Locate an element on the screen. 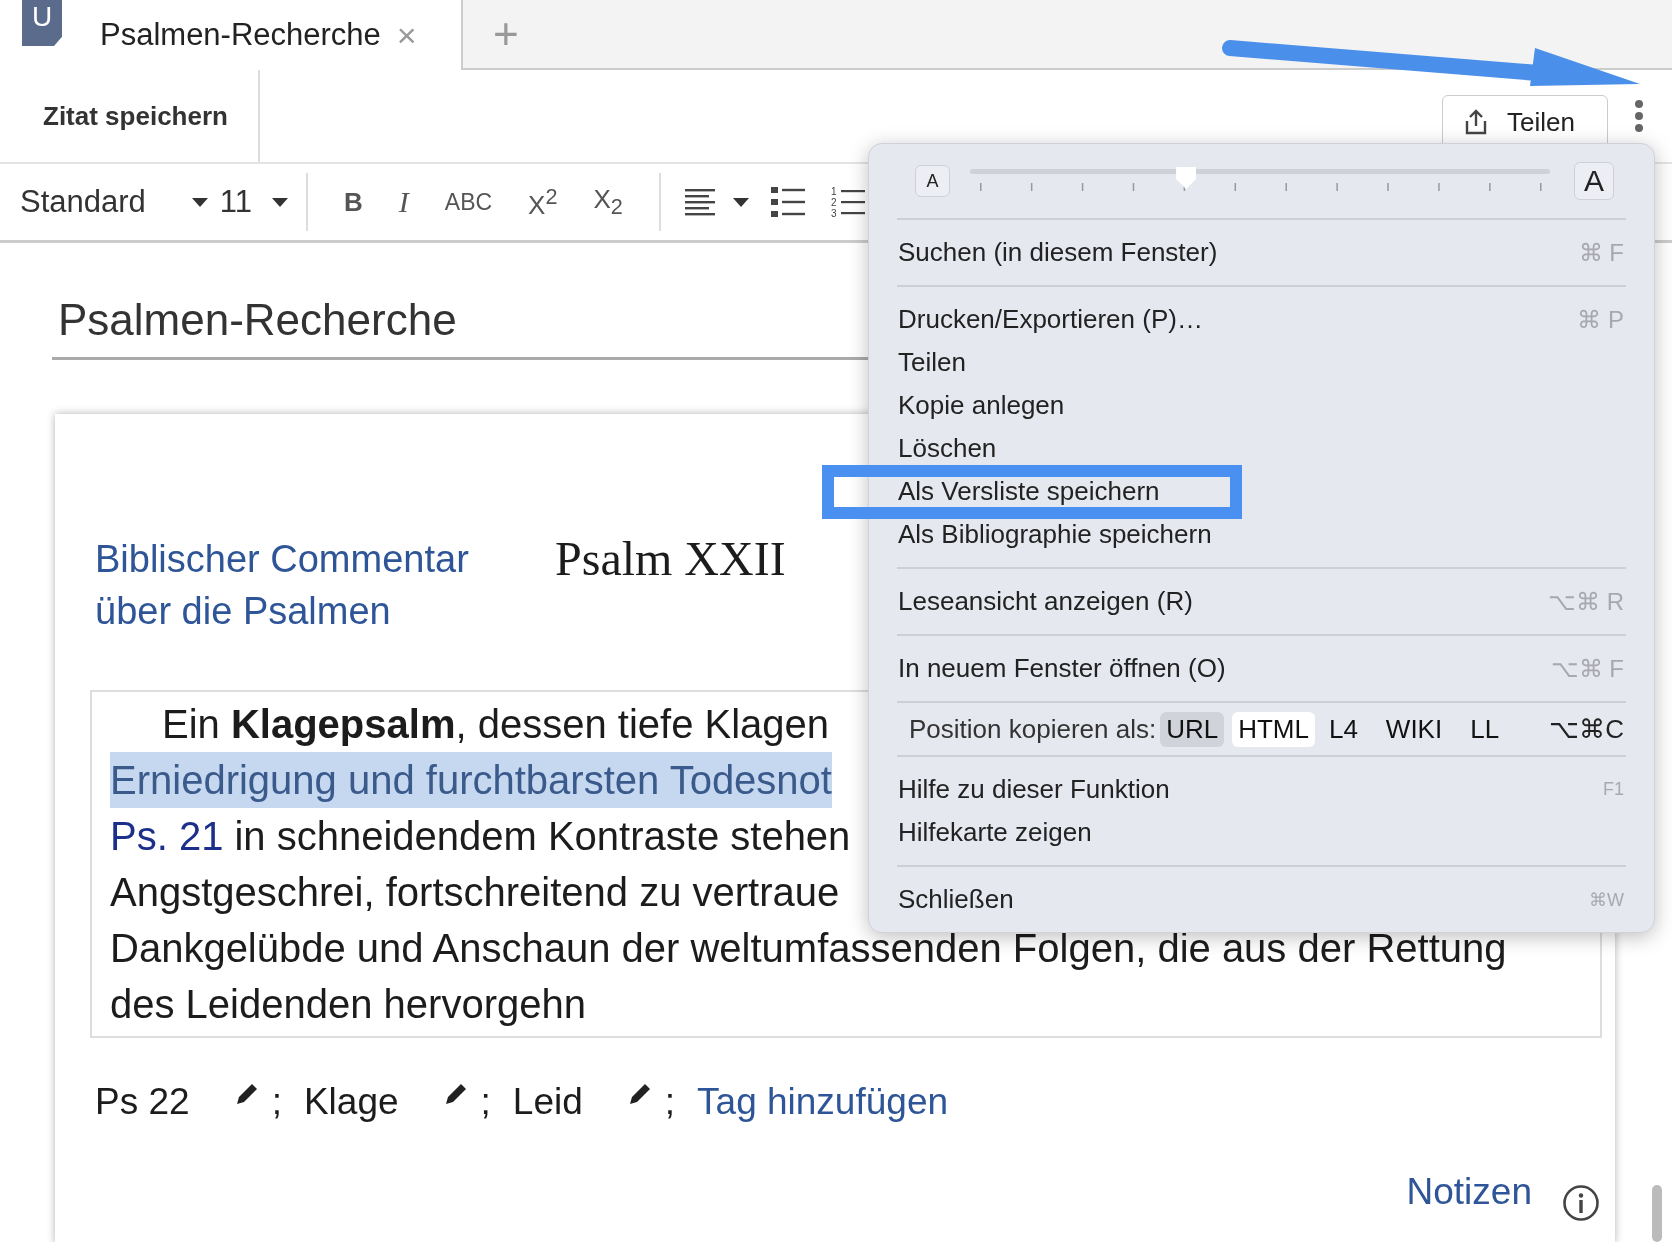  menu-item: Als Versliste speichern is located at coordinates (1261, 491).